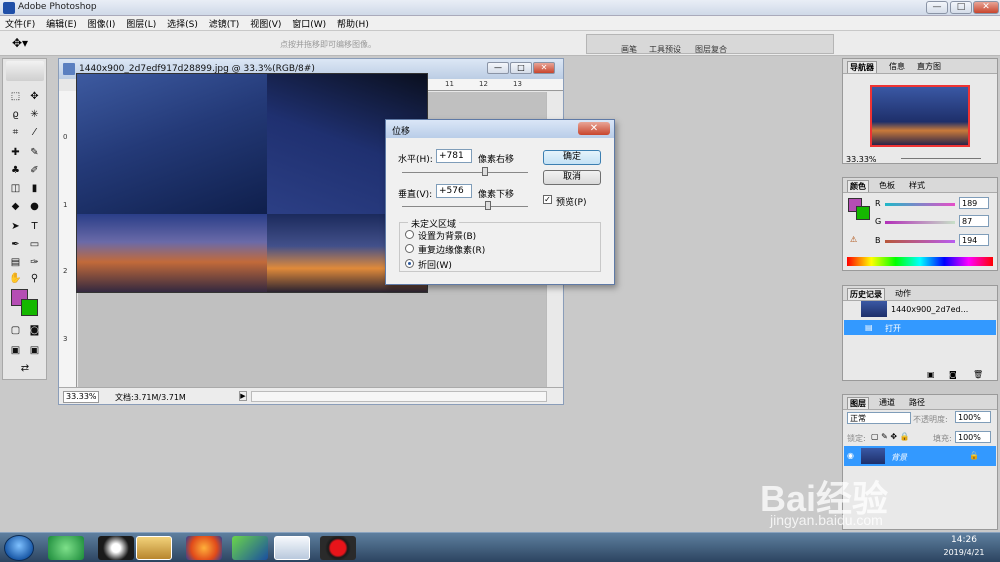 The width and height of the screenshot is (1000, 562). What do you see at coordinates (15, 133) in the screenshot?
I see `crop-tool-icon: ⌗` at bounding box center [15, 133].